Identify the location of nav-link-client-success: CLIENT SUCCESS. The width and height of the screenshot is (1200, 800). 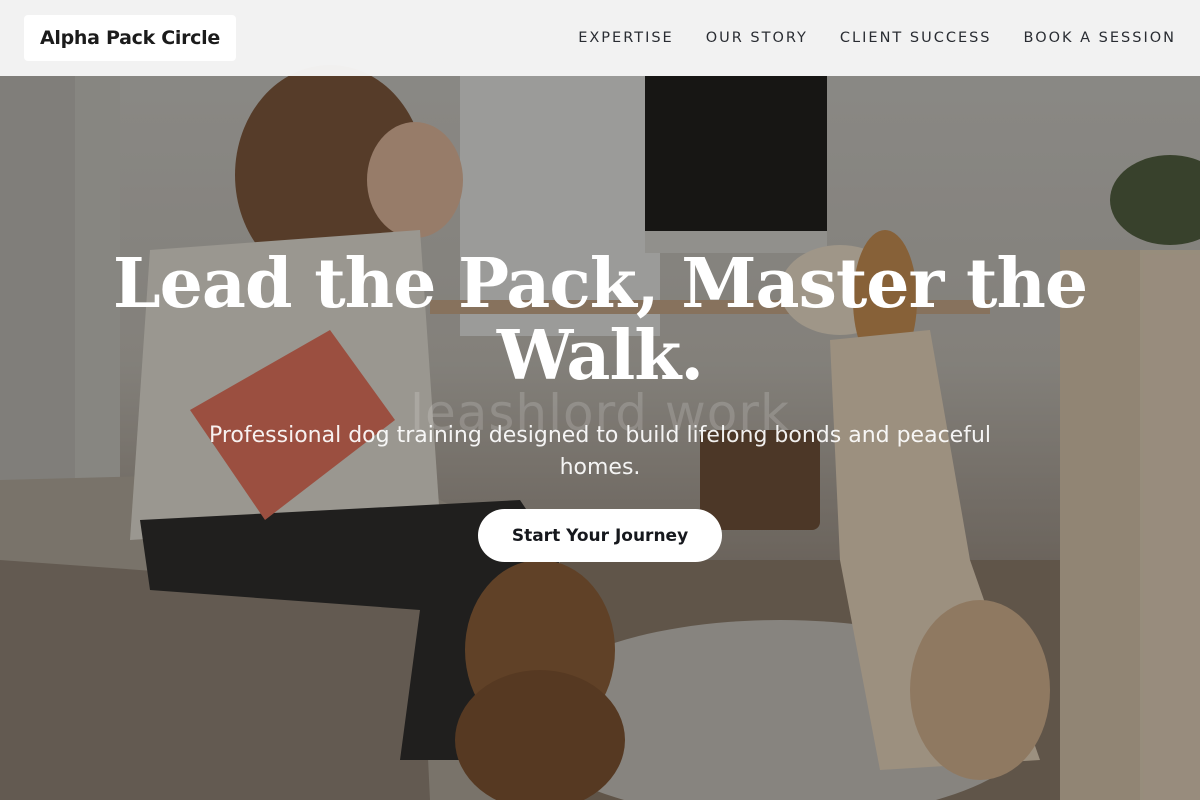
(916, 38).